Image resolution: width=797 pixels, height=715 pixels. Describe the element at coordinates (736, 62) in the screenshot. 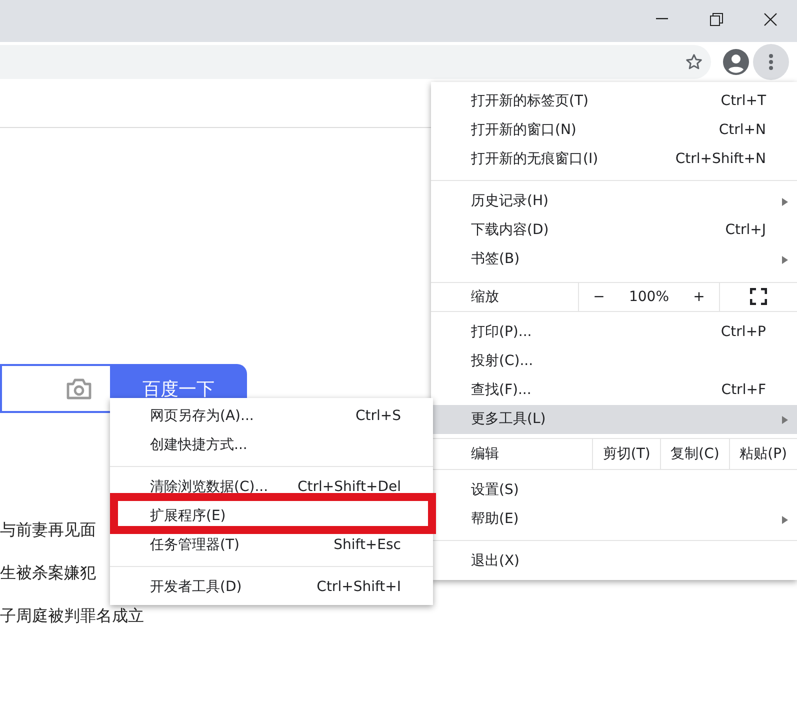

I see `avatar-icon` at that location.